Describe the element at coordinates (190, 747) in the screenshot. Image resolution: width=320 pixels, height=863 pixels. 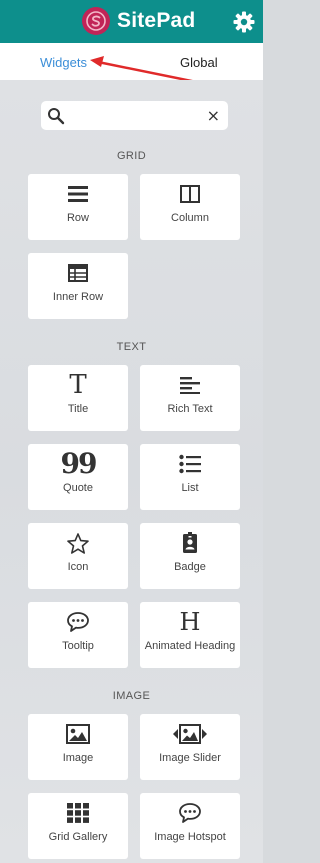
I see `widget-image-slider: Image Slider` at that location.